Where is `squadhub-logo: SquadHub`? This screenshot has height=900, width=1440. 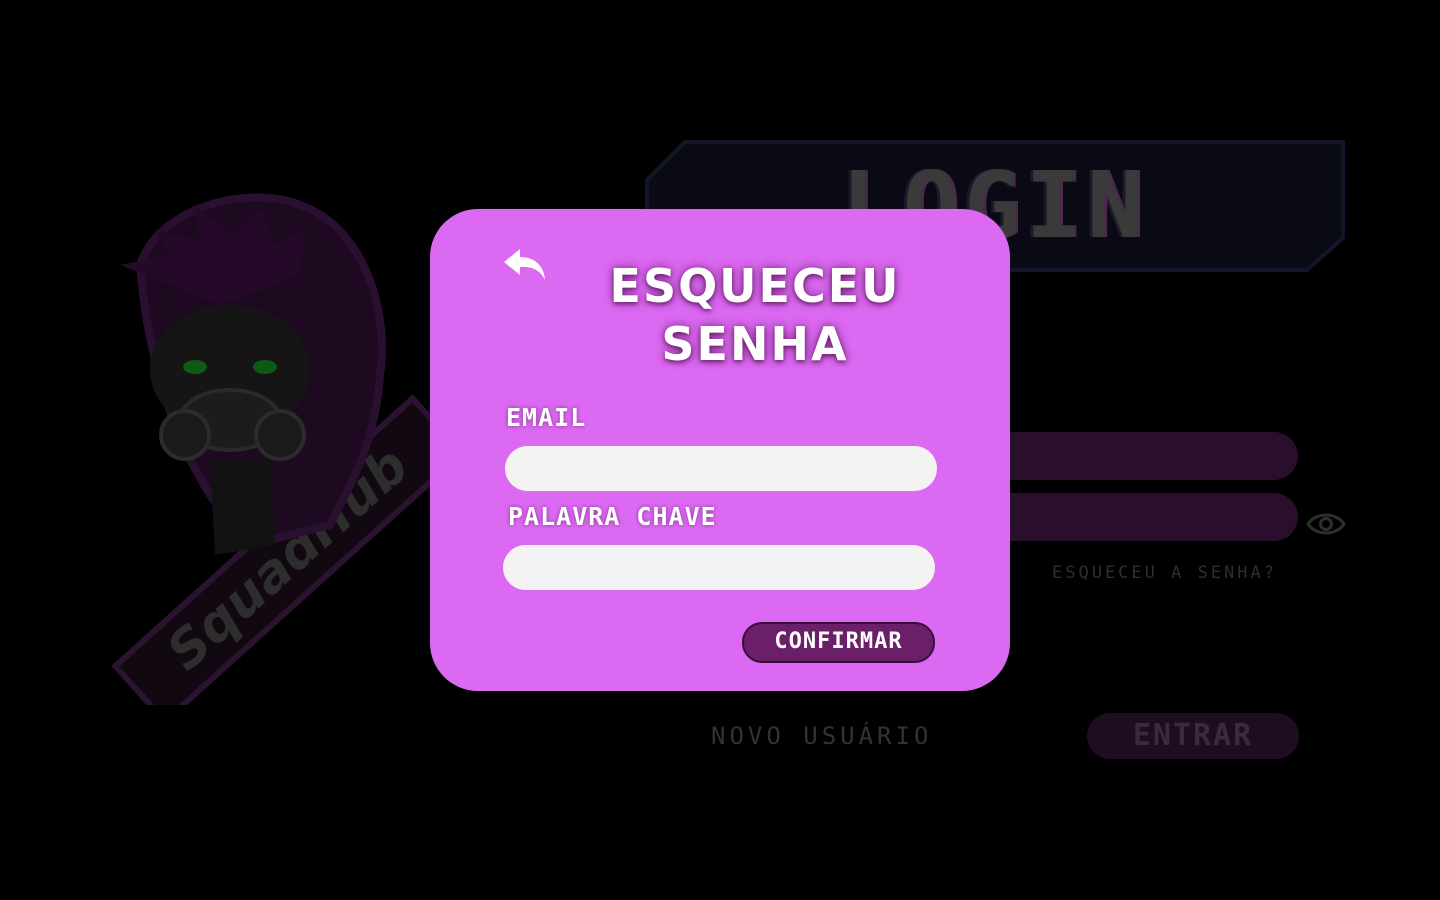 squadhub-logo: SquadHub is located at coordinates (285, 449).